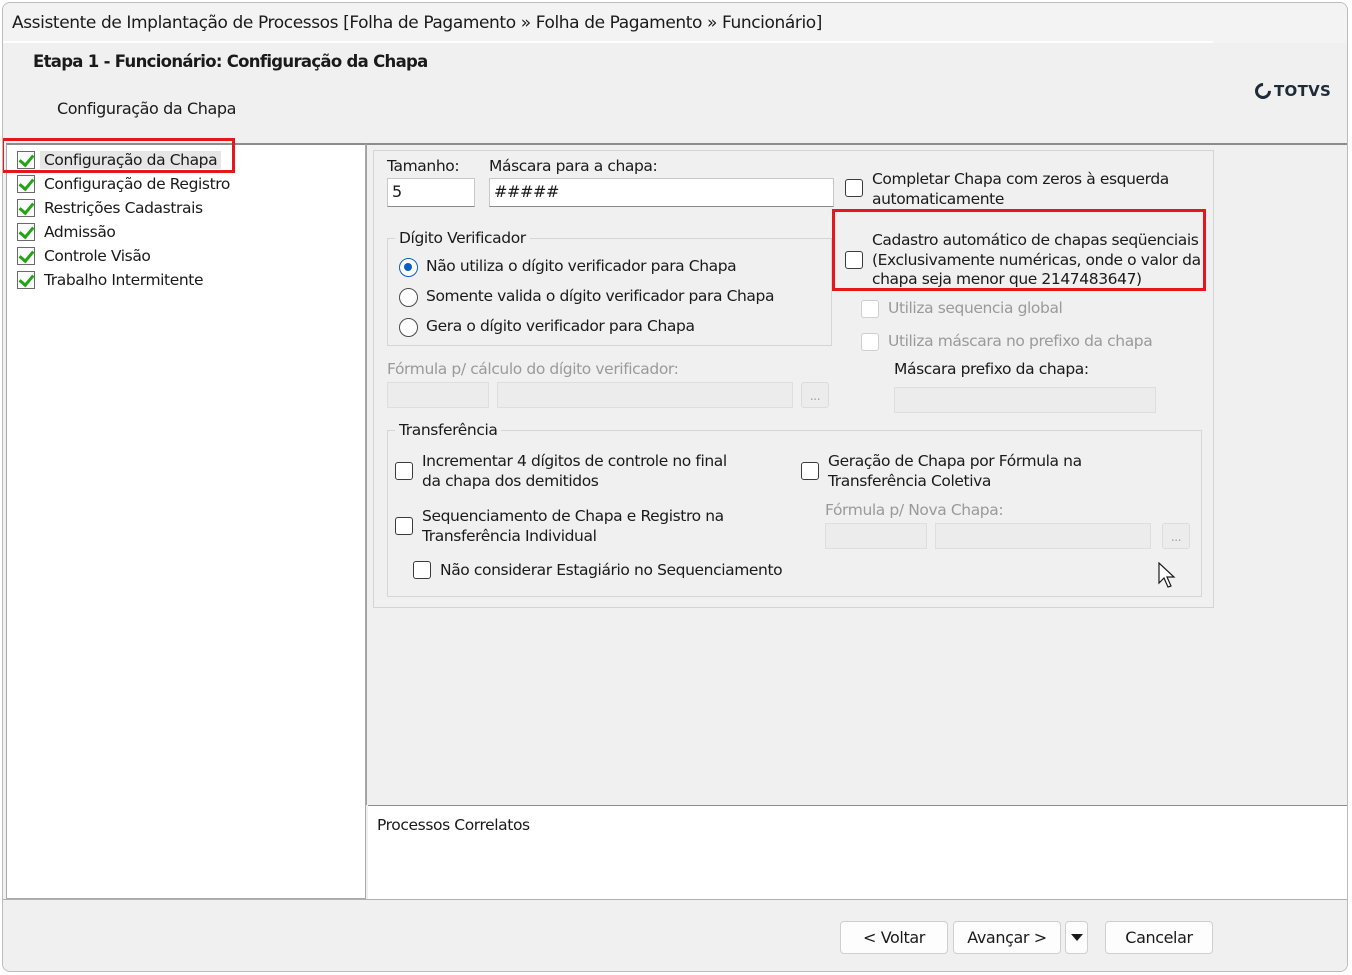  I want to click on sidebar-item-trabalho-intermitente: Trabalho Intermitente, so click(110, 280).